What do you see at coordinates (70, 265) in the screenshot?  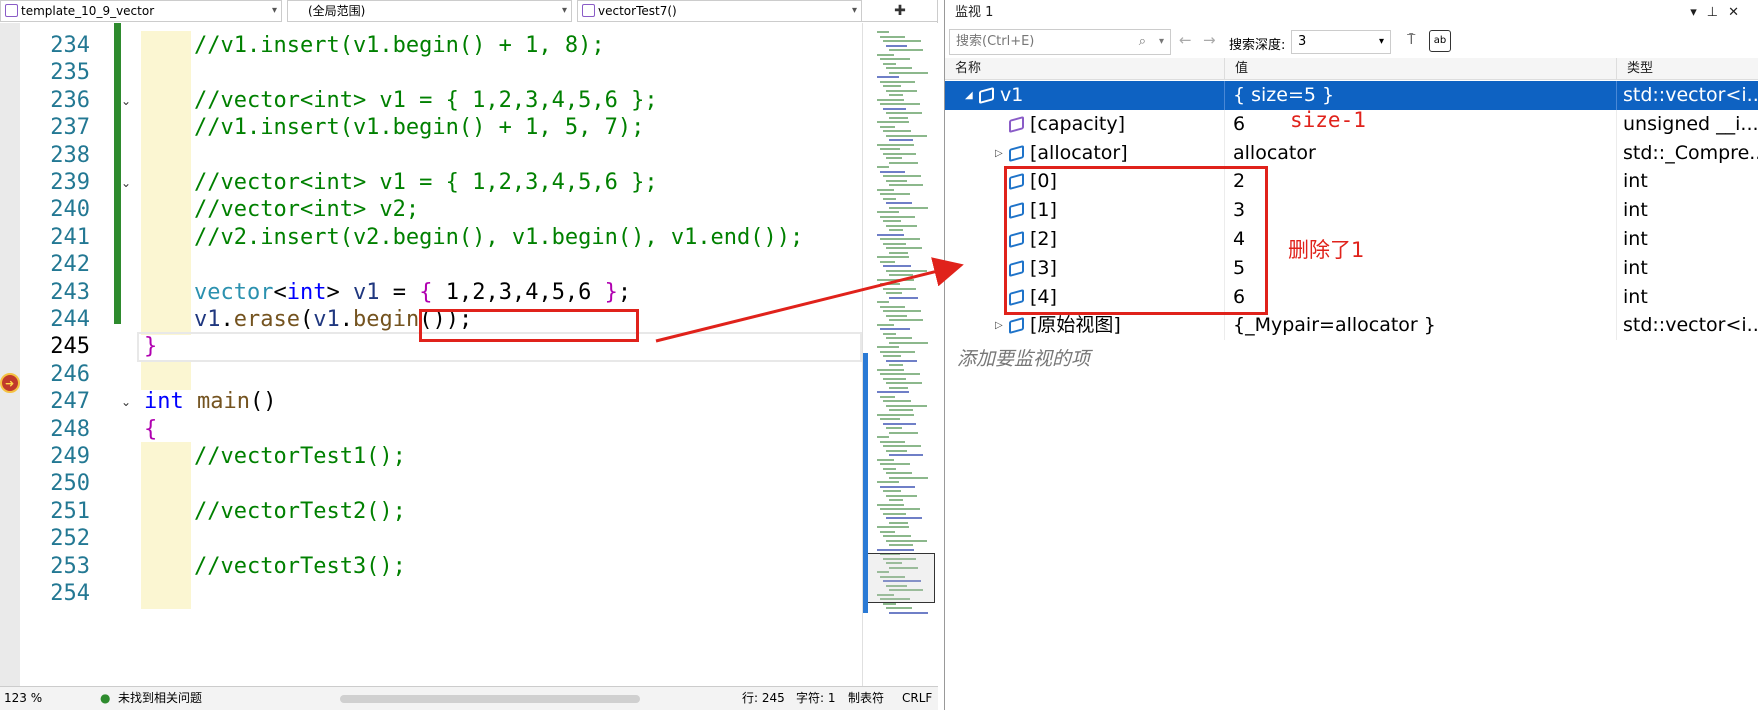 I see `line-number: 242` at bounding box center [70, 265].